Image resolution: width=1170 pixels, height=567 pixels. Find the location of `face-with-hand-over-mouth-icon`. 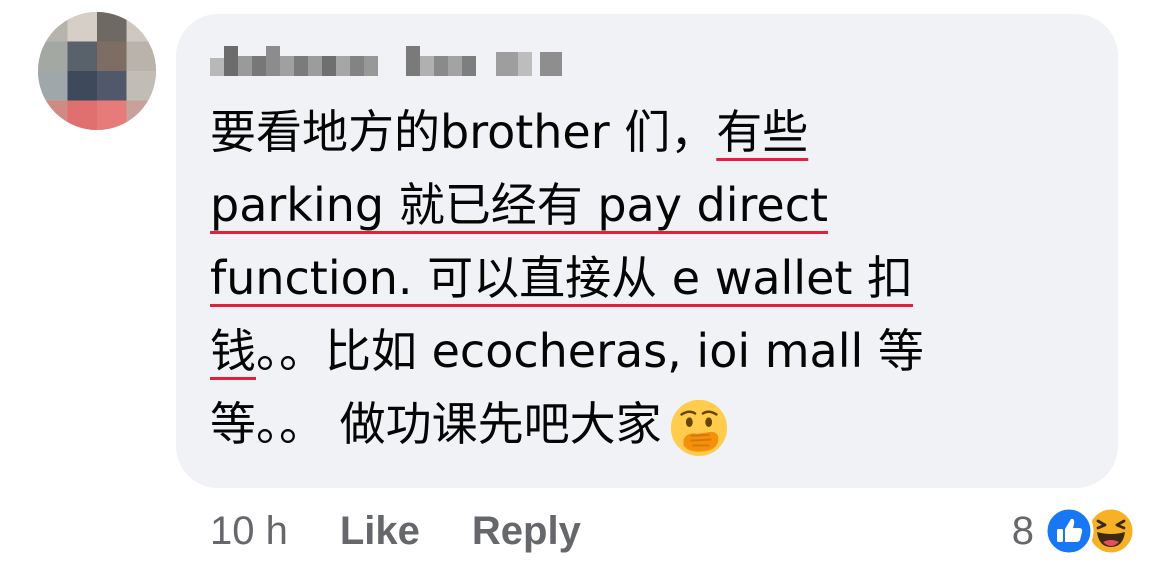

face-with-hand-over-mouth-icon is located at coordinates (699, 428).